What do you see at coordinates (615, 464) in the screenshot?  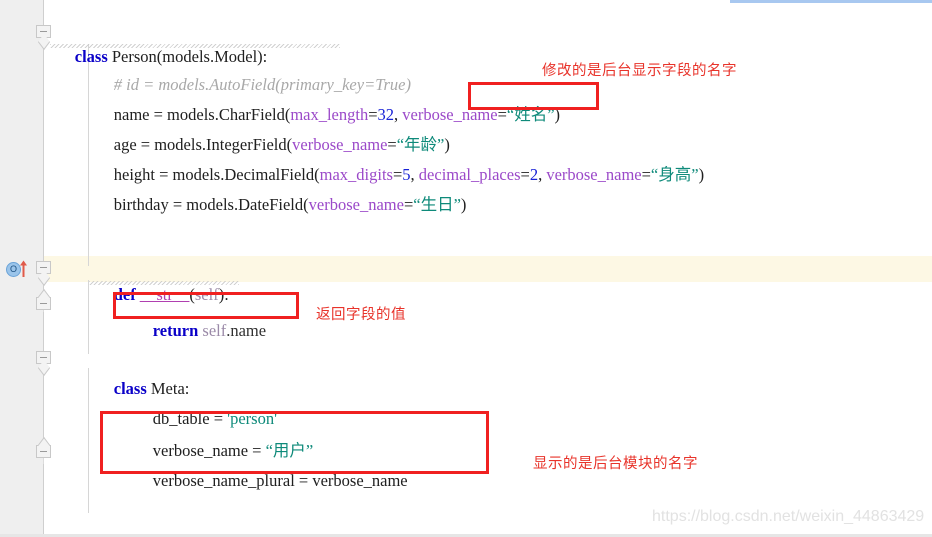 I see `annotation-note-meta: 显示的是后台模块的名字` at bounding box center [615, 464].